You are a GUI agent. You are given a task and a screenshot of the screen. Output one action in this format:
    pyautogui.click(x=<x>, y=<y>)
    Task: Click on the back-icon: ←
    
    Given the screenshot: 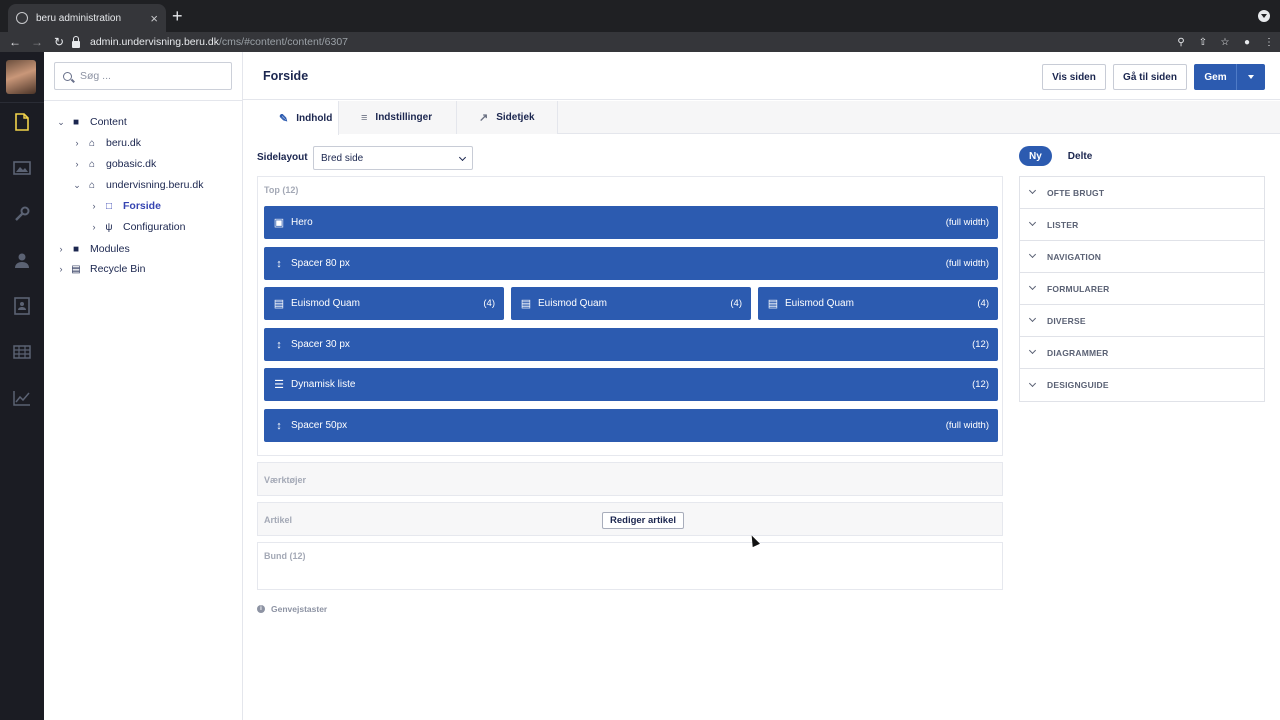 What is the action you would take?
    pyautogui.click(x=15, y=42)
    